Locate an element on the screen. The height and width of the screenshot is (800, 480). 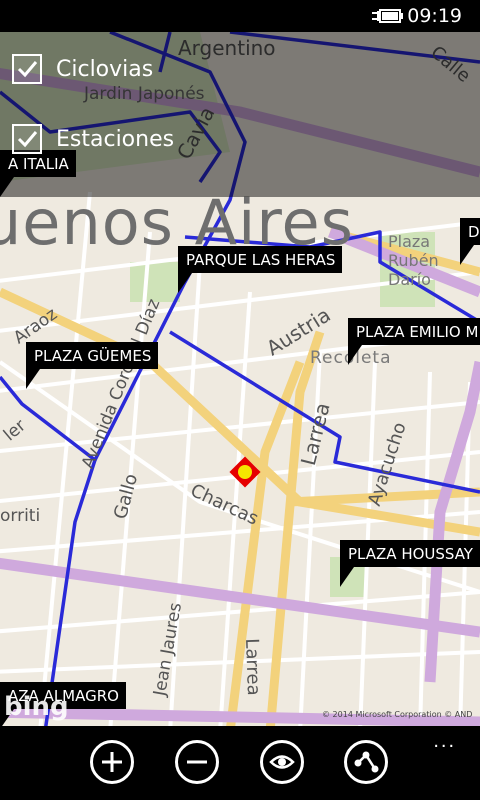
battery-charging-icon is located at coordinates (387, 16).